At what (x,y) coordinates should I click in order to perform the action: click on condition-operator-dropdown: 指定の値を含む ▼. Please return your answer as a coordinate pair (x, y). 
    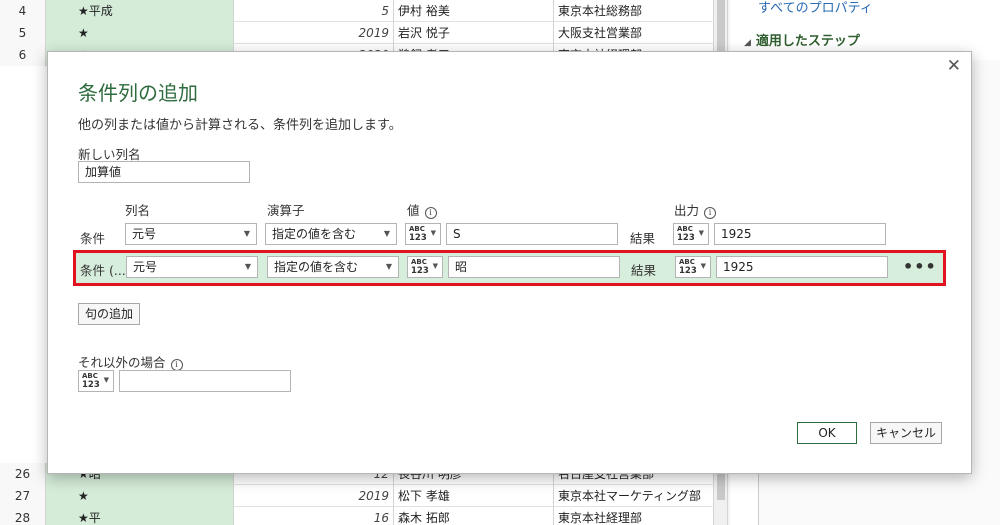
    Looking at the image, I should click on (331, 234).